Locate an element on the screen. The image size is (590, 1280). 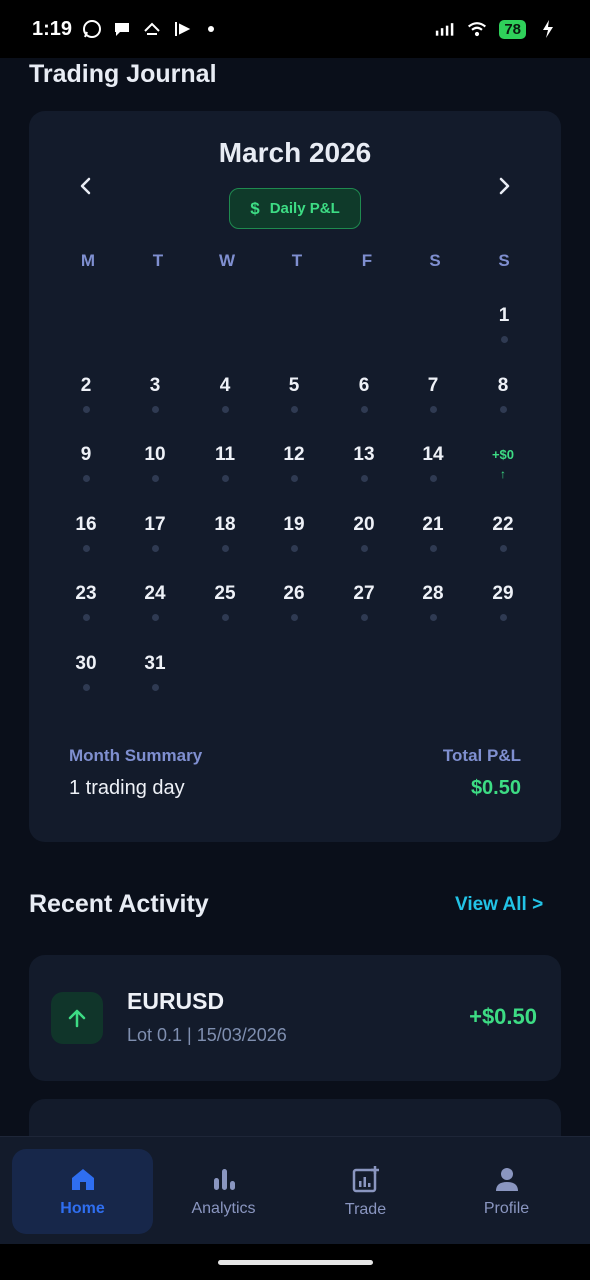
signal-icon is located at coordinates (445, 29).